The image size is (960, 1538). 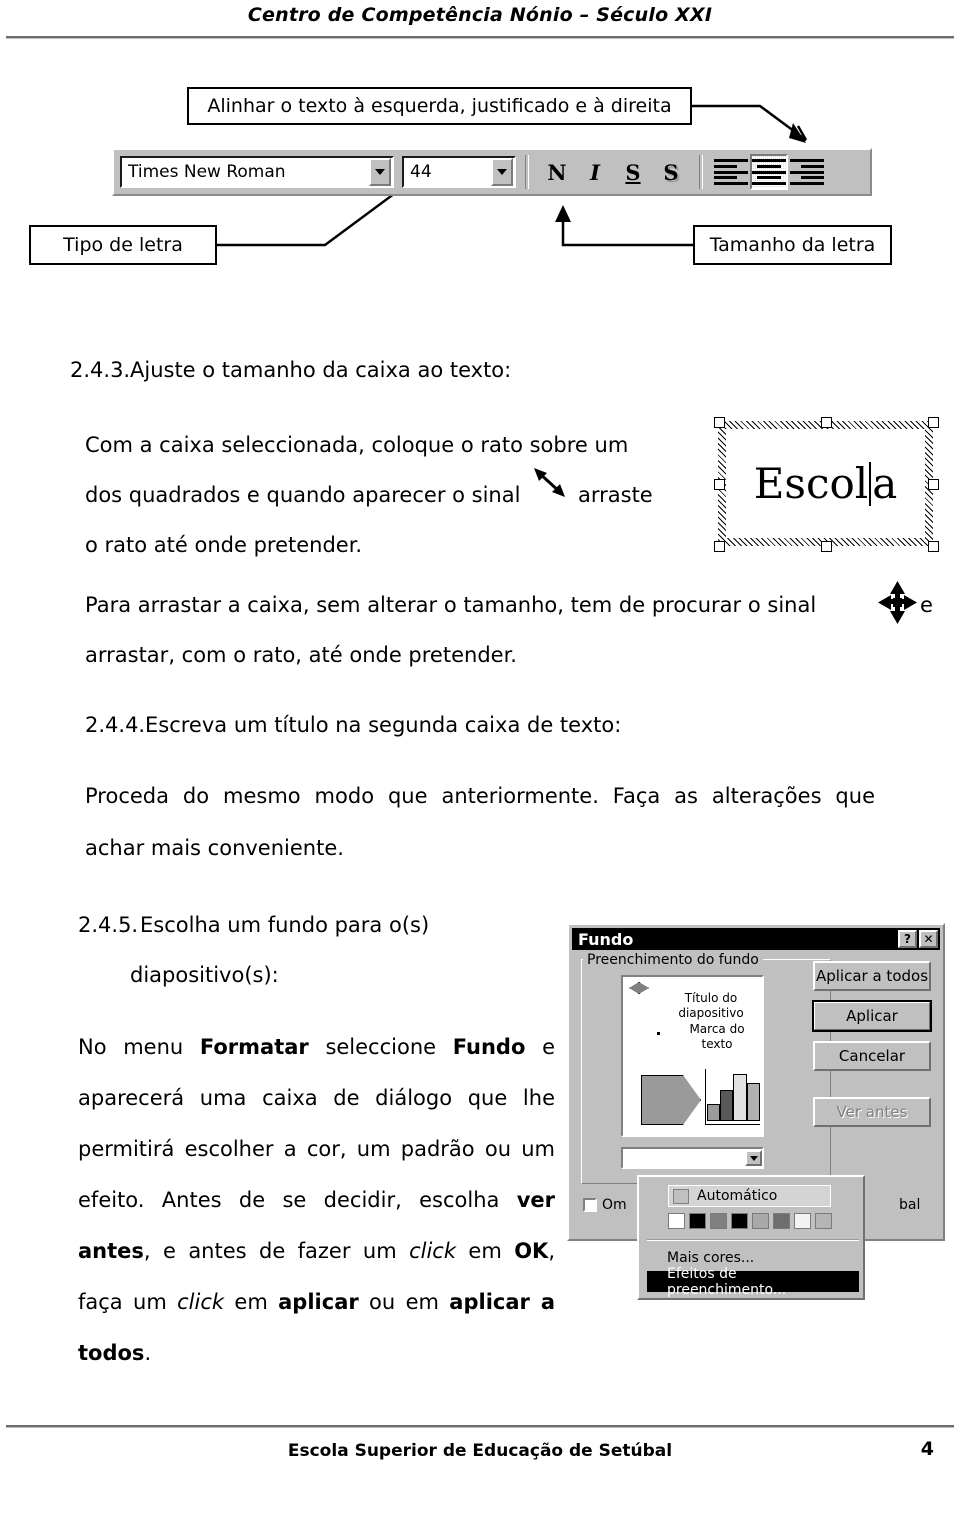 I want to click on pentagon-shape-icon, so click(x=671, y=1100).